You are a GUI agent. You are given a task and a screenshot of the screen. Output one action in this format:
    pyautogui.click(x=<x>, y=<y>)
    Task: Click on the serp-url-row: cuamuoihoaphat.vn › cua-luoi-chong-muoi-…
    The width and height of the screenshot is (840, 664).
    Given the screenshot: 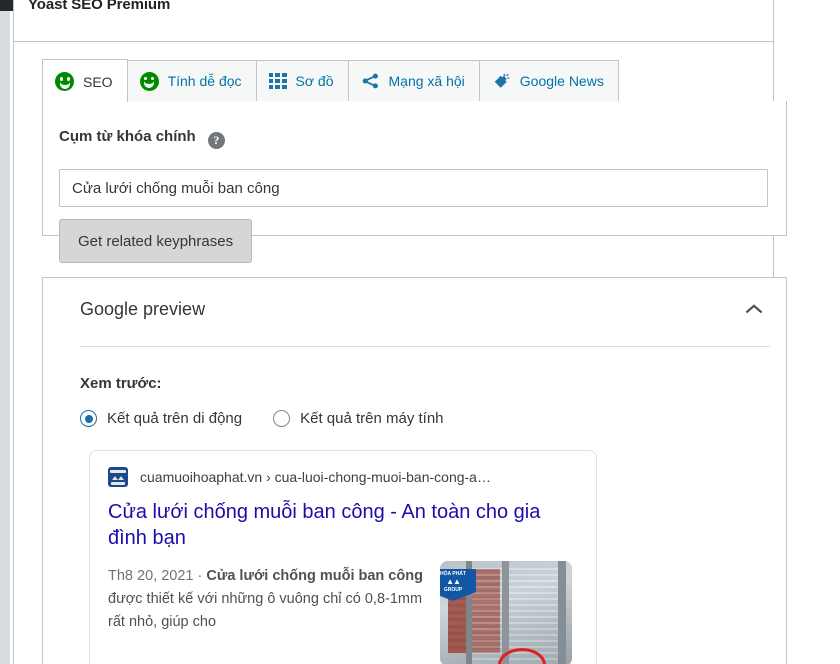 What is the action you would take?
    pyautogui.click(x=299, y=477)
    